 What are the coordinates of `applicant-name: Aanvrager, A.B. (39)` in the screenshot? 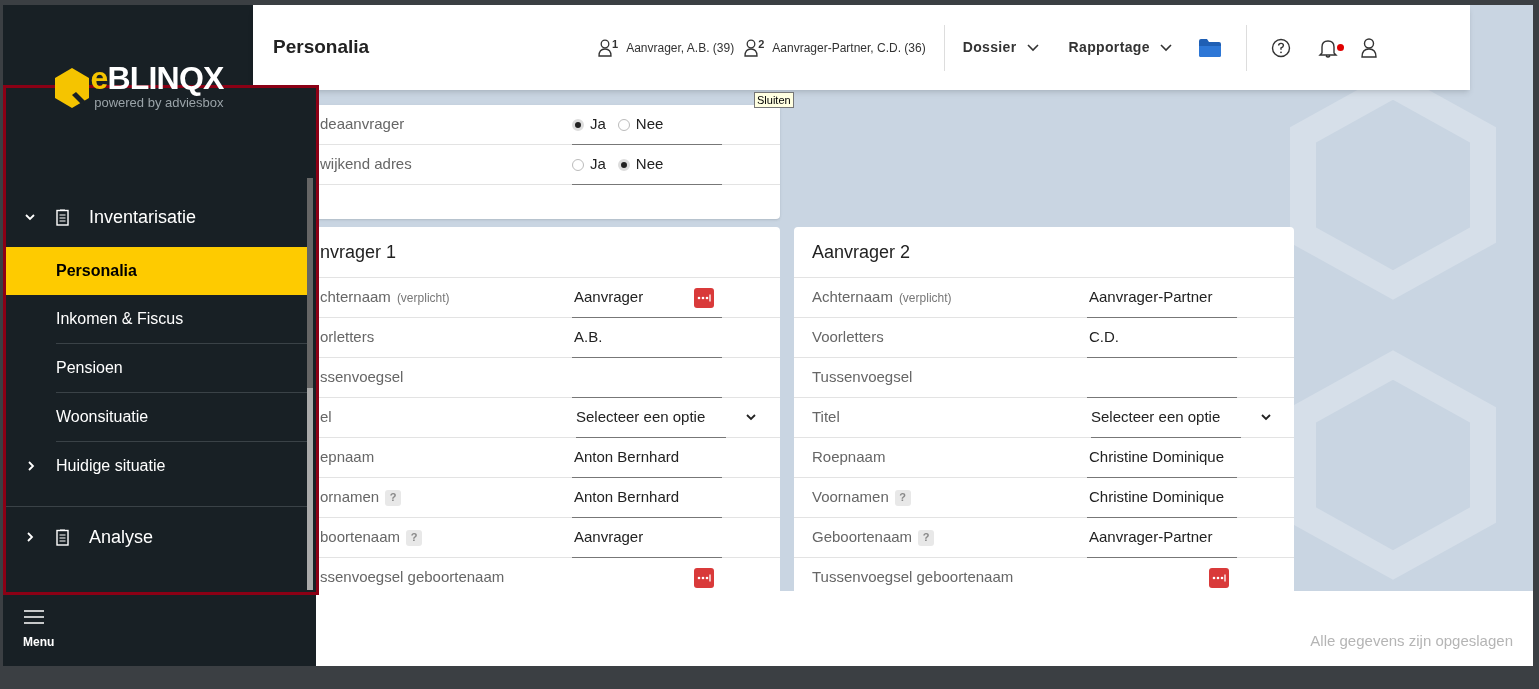 It's located at (680, 47).